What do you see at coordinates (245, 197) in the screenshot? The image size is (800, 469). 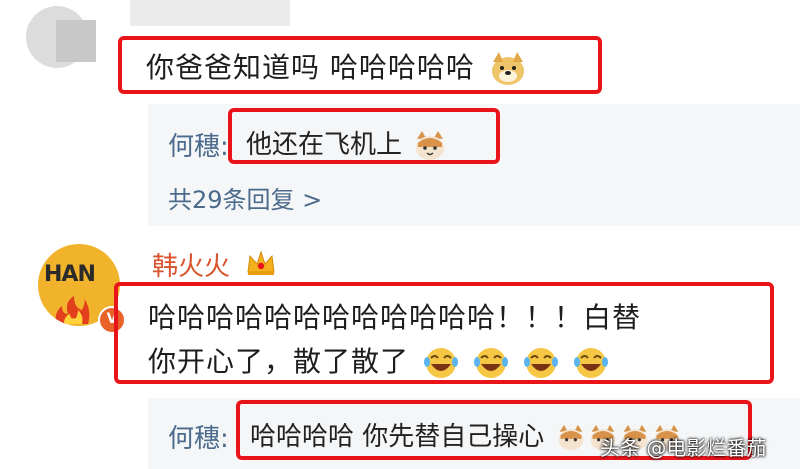 I see `view-all-replies-link: 共29条回复 >` at bounding box center [245, 197].